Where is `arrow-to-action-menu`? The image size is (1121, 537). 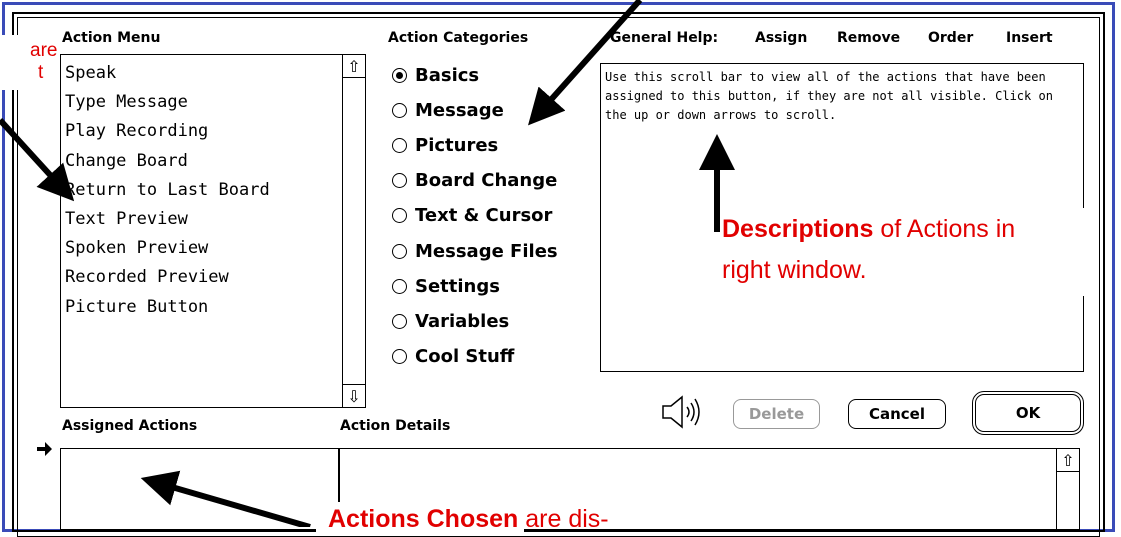 arrow-to-action-menu is located at coordinates (37, 159).